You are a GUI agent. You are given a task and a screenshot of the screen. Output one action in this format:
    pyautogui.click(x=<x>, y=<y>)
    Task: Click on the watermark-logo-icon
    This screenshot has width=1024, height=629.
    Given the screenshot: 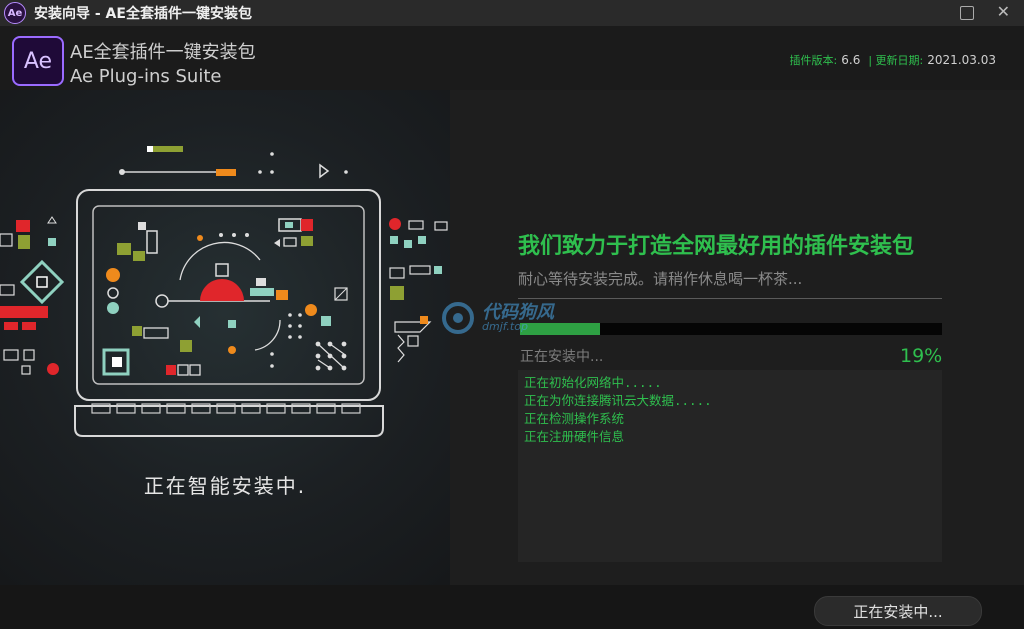 What is the action you would take?
    pyautogui.click(x=458, y=318)
    